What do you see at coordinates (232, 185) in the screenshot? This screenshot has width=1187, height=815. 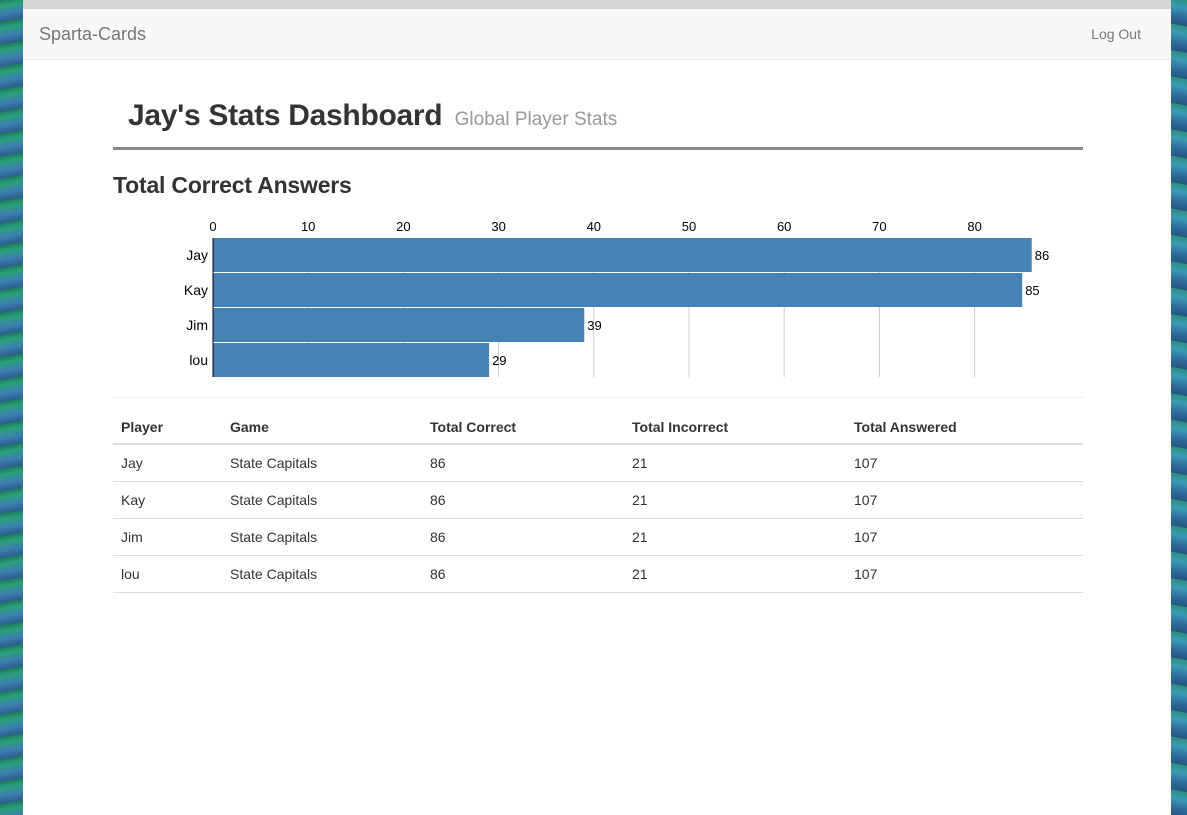 I see `section-title-text: Total Correct Answers` at bounding box center [232, 185].